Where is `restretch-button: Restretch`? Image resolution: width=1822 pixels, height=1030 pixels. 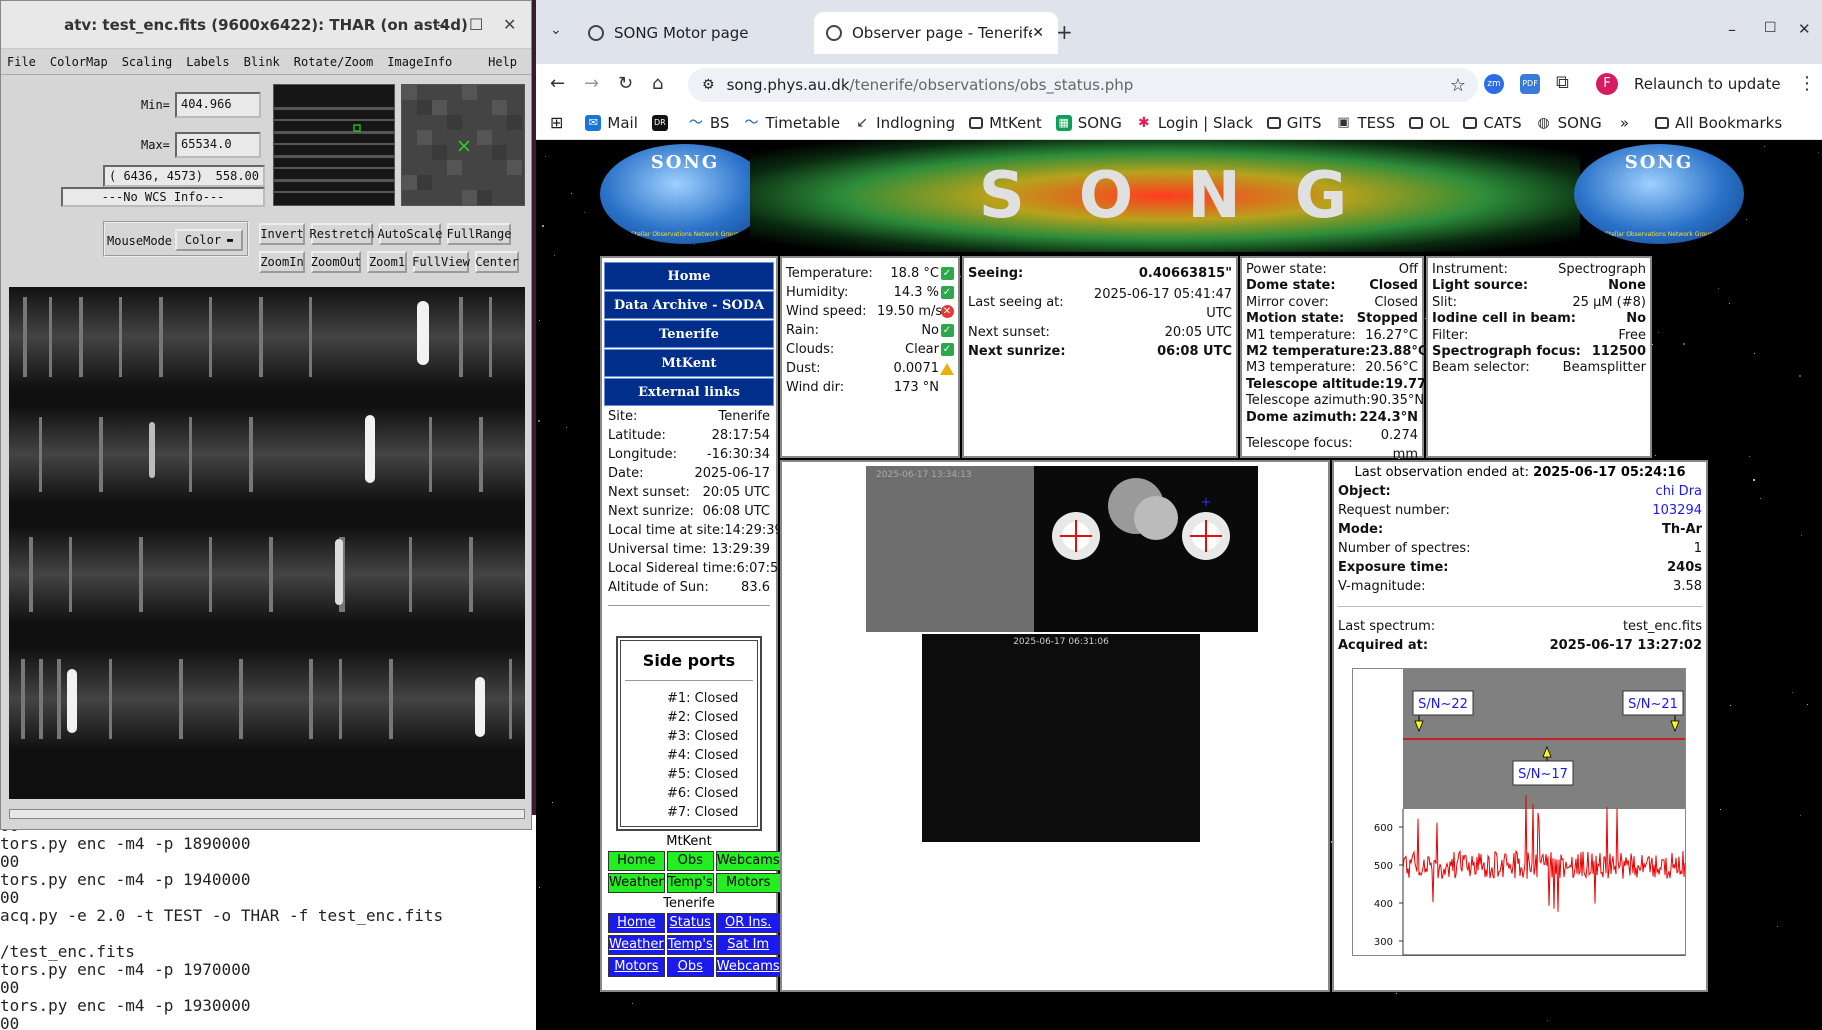 restretch-button: Restretch is located at coordinates (342, 234).